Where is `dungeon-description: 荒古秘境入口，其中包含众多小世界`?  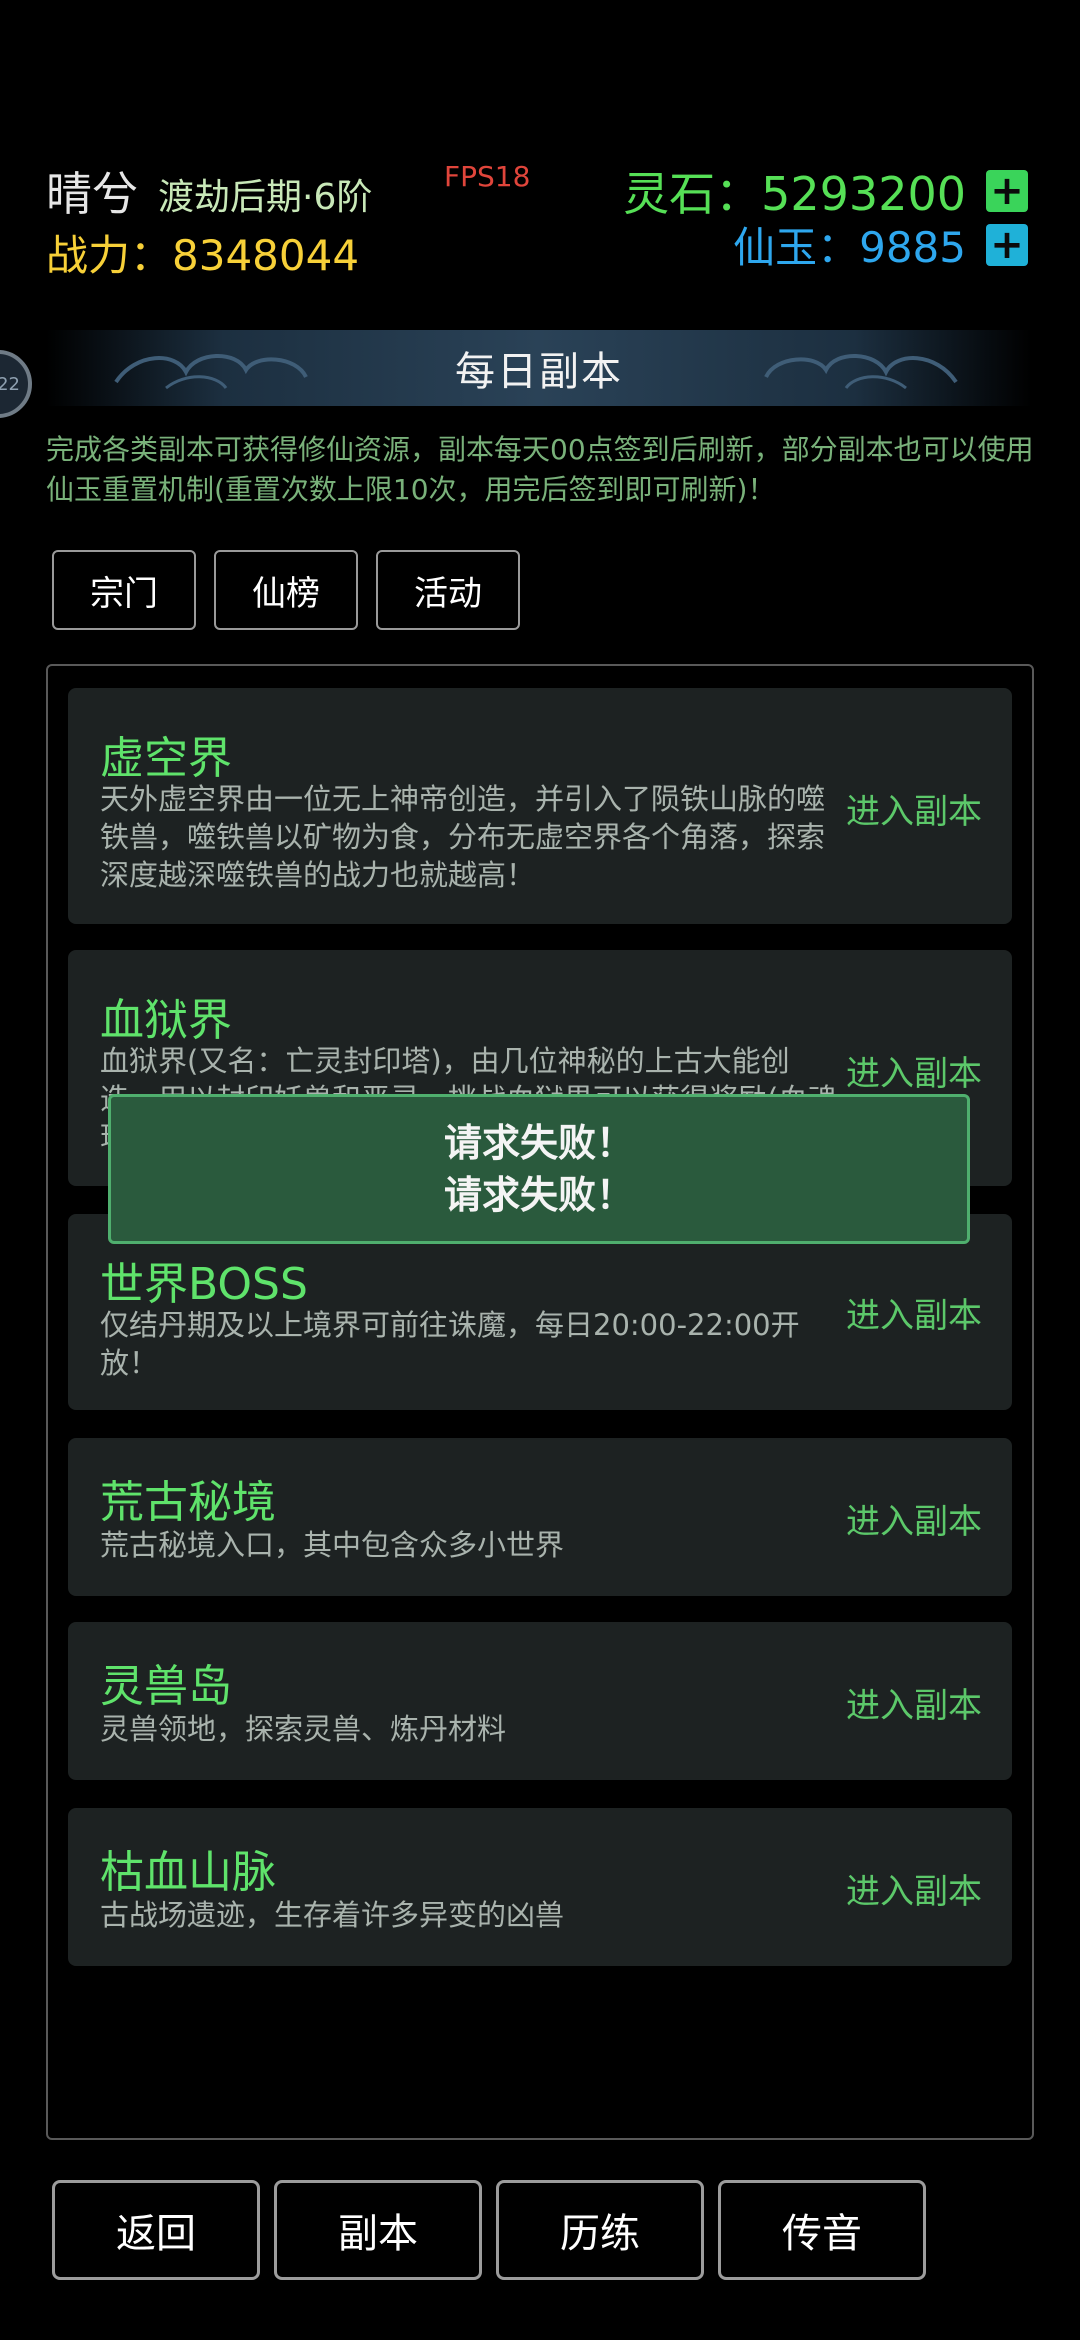
dungeon-description: 荒古秘境入口，其中包含众多小世界 is located at coordinates (332, 1545).